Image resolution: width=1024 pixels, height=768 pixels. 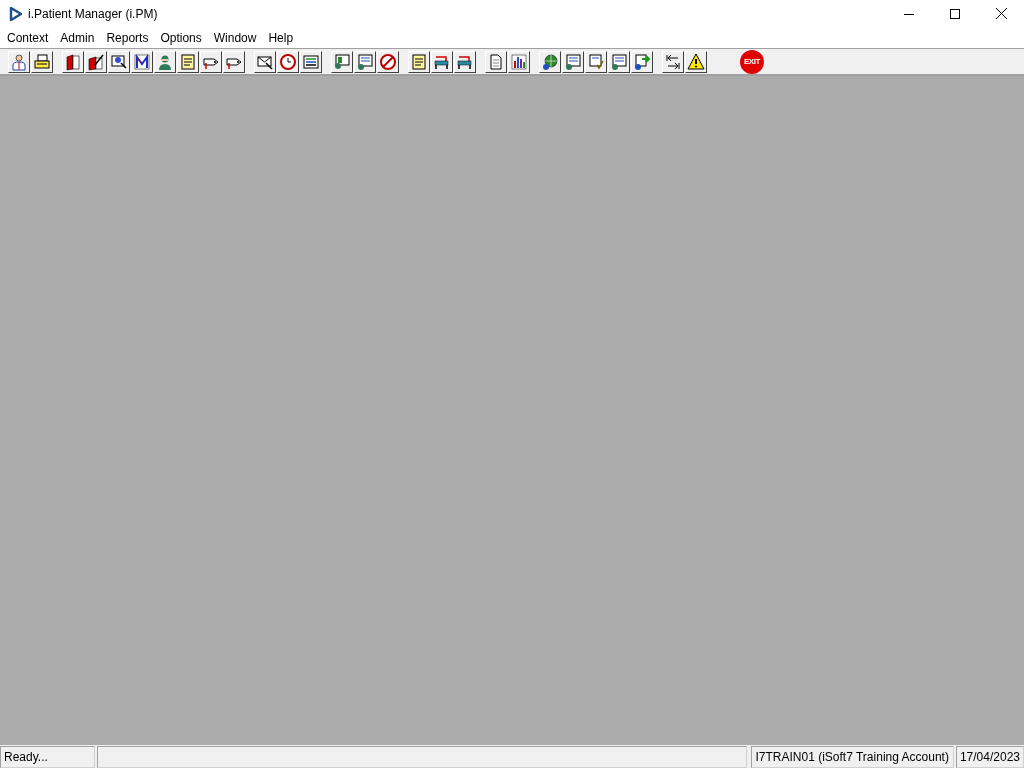 I want to click on transfer-icon, so click(x=642, y=61).